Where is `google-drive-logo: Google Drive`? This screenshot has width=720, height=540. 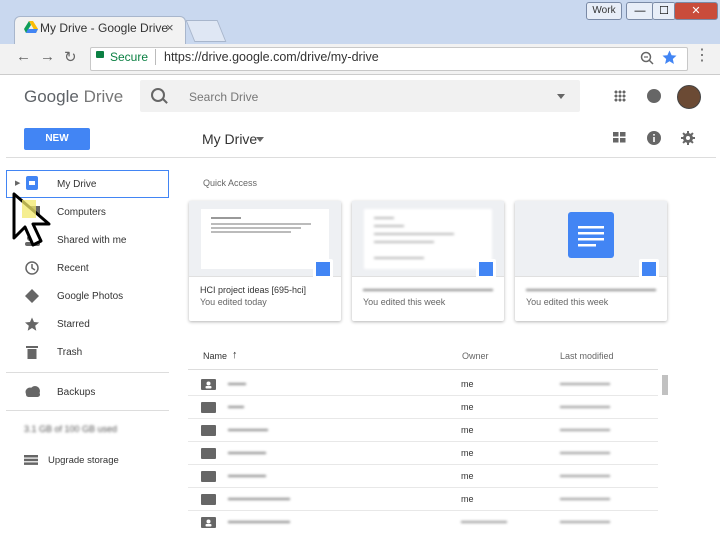 google-drive-logo: Google Drive is located at coordinates (73, 97).